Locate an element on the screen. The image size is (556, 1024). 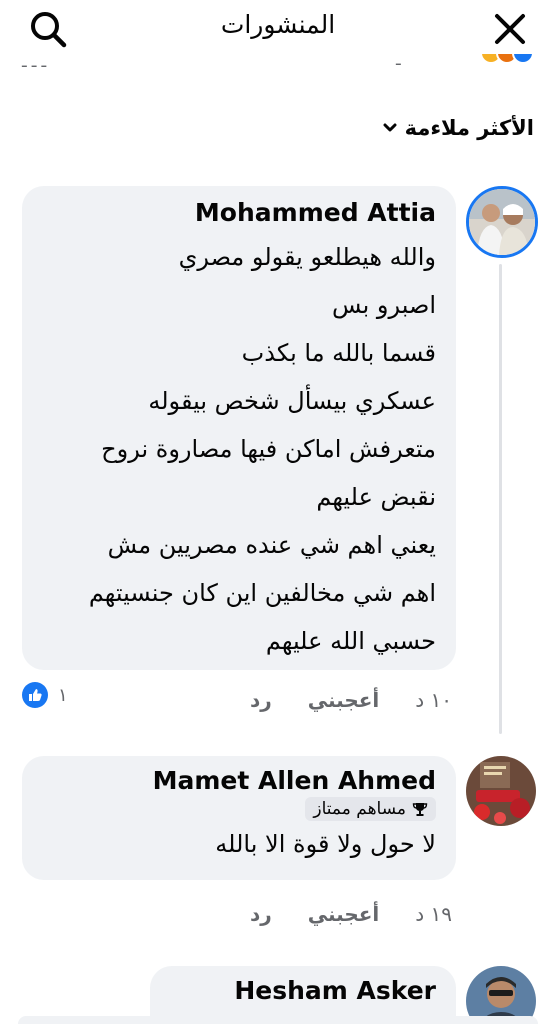
reaction-icons is located at coordinates (507, 59).